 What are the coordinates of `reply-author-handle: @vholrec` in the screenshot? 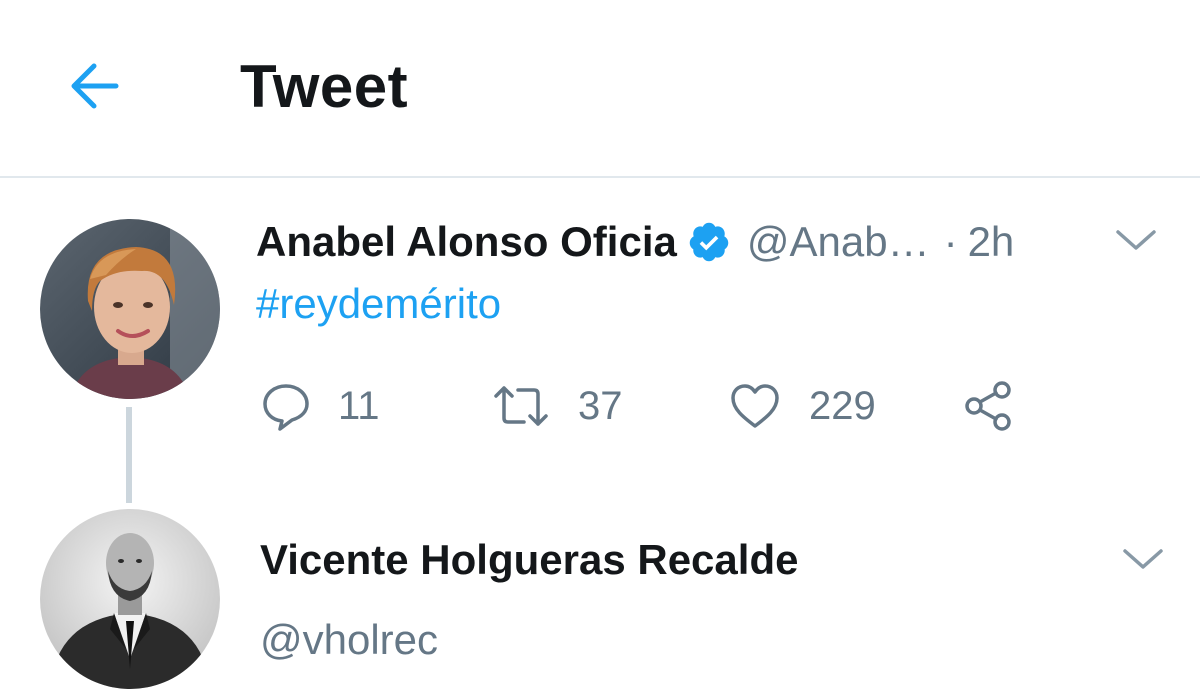 It's located at (349, 640).